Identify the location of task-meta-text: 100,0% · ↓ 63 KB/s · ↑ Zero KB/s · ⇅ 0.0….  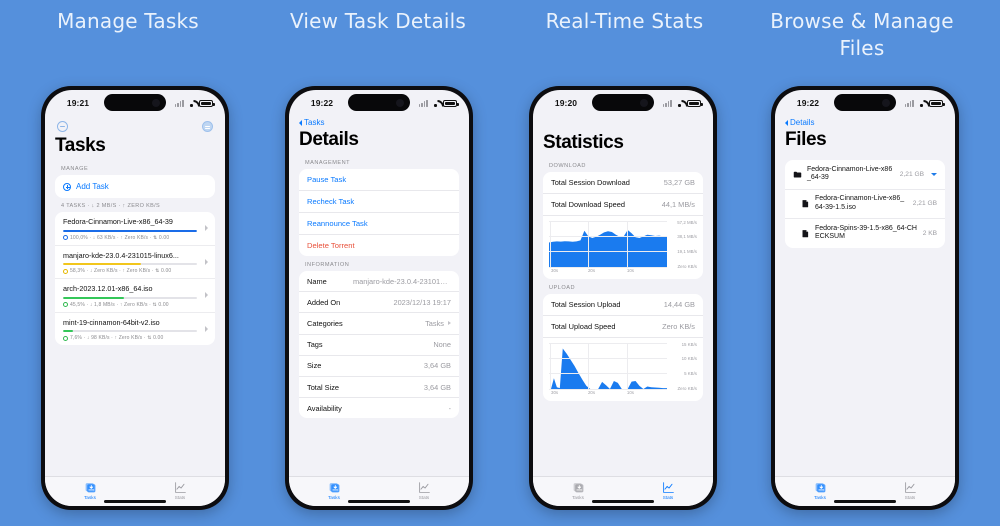
(120, 237).